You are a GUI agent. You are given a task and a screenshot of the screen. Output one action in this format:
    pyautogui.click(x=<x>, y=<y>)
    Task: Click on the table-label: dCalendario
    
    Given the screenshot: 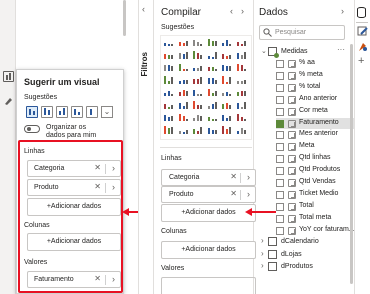 What is the action you would take?
    pyautogui.click(x=300, y=241)
    